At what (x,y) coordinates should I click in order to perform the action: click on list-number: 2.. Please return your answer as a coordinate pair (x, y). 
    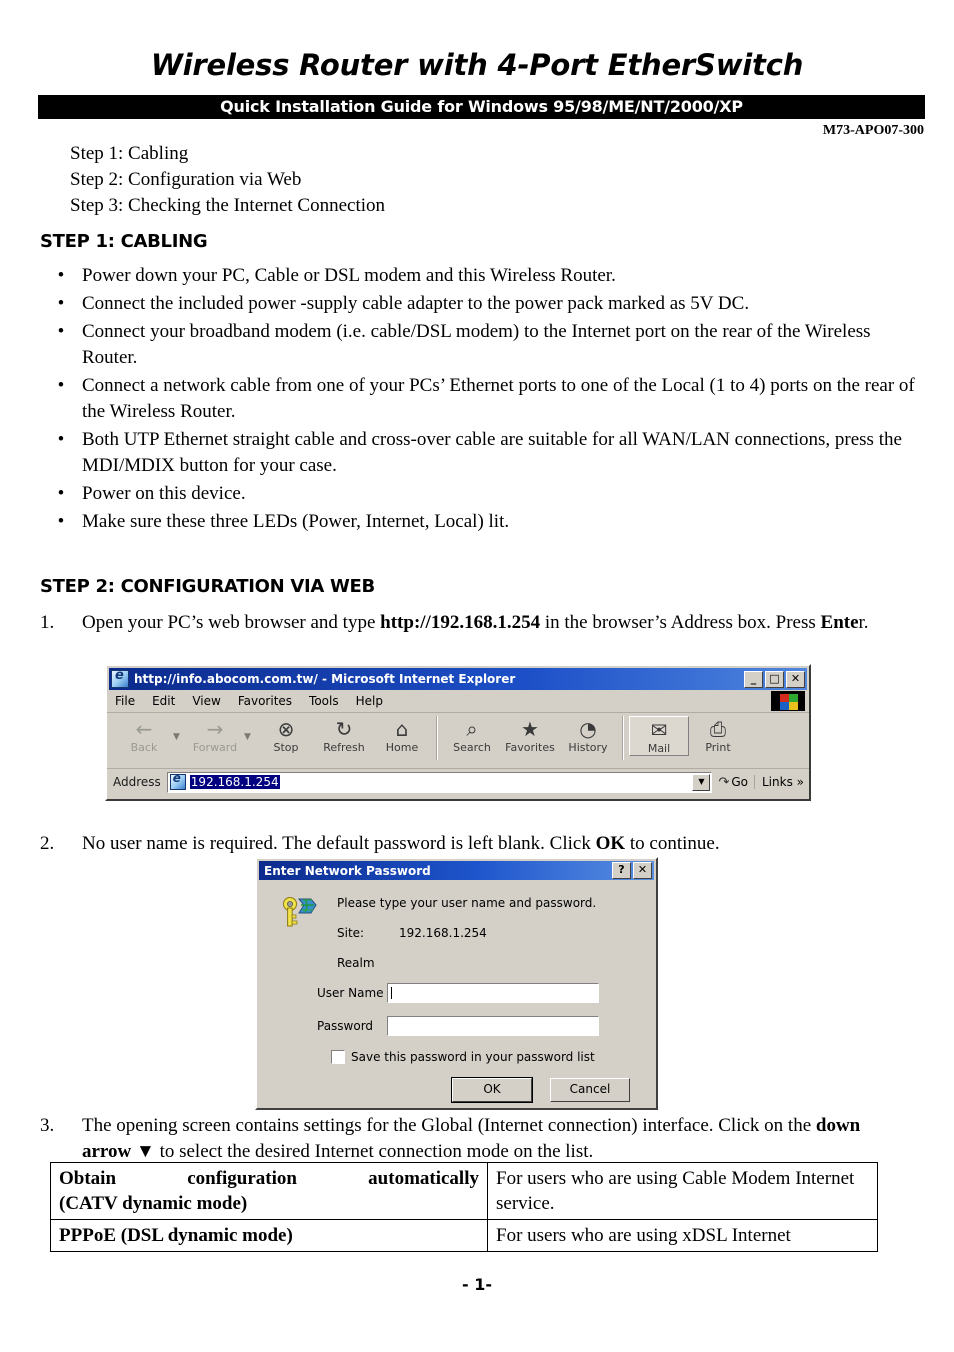
    Looking at the image, I should click on (47, 843).